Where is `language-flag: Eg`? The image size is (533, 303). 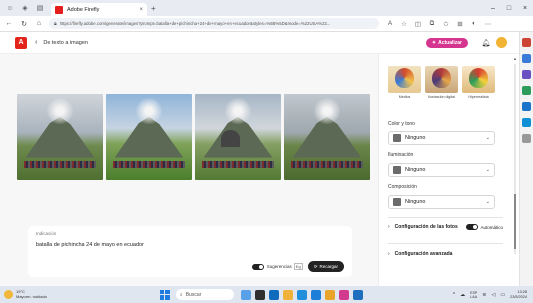
language-flag: Eg is located at coordinates (298, 266).